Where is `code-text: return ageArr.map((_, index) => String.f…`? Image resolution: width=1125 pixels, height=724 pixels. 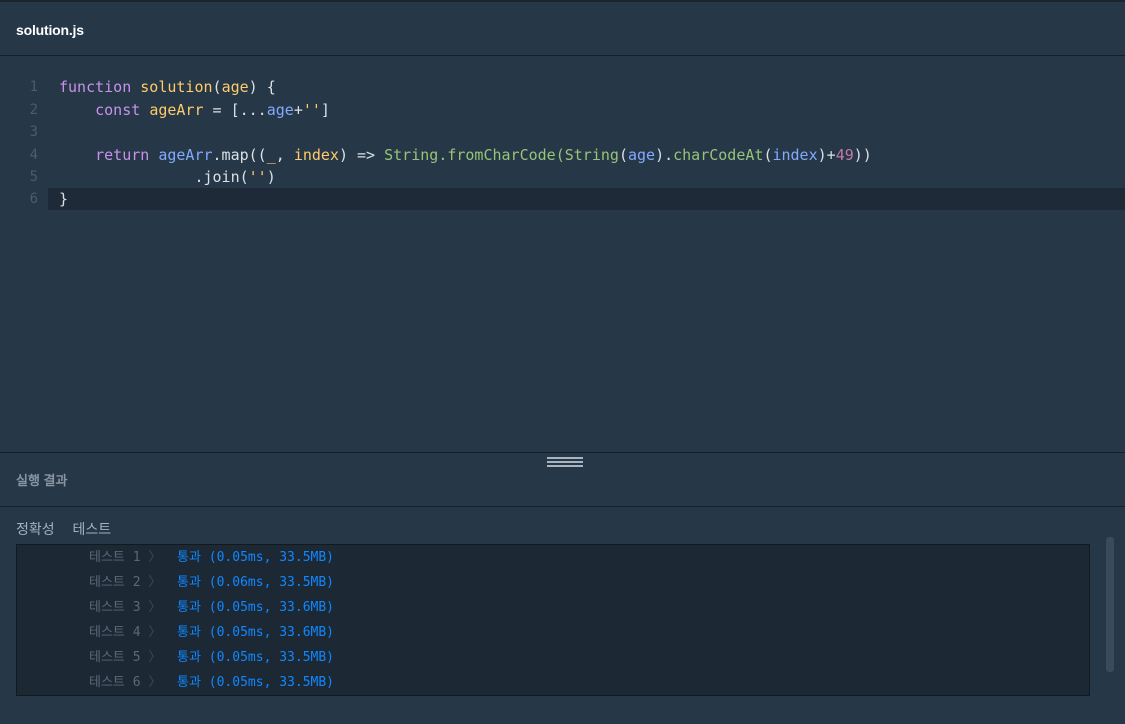 code-text: return ageArr.map((_, index) => String.f… is located at coordinates (465, 155).